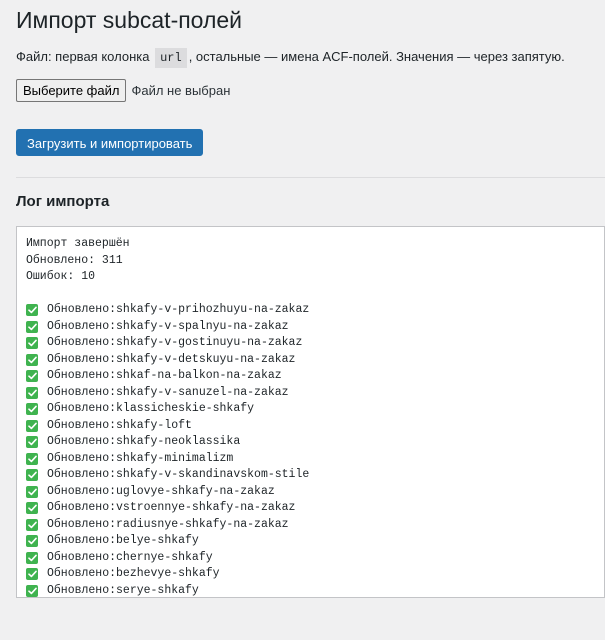 This screenshot has width=605, height=640. What do you see at coordinates (202, 392) in the screenshot?
I see `log-entry-slug: shkafy-v-sanuzel-na-zakaz` at bounding box center [202, 392].